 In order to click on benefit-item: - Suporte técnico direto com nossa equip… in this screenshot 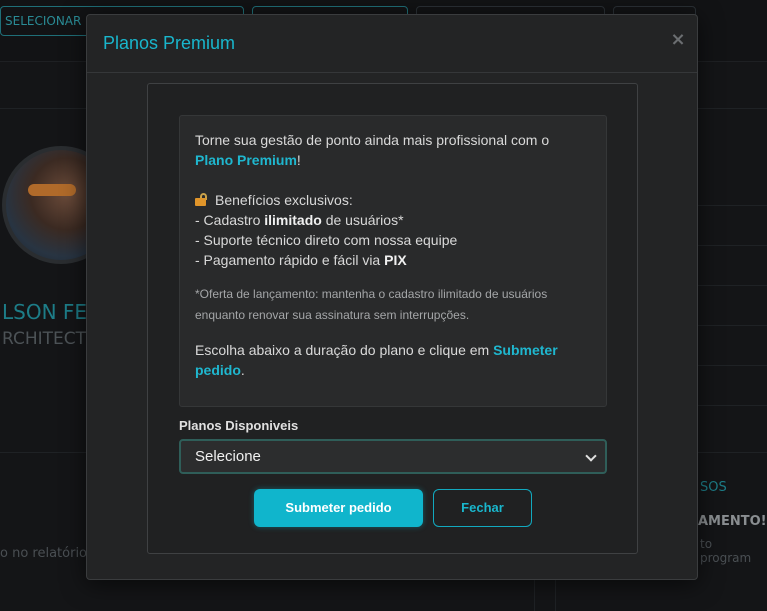, I will do `click(326, 240)`.